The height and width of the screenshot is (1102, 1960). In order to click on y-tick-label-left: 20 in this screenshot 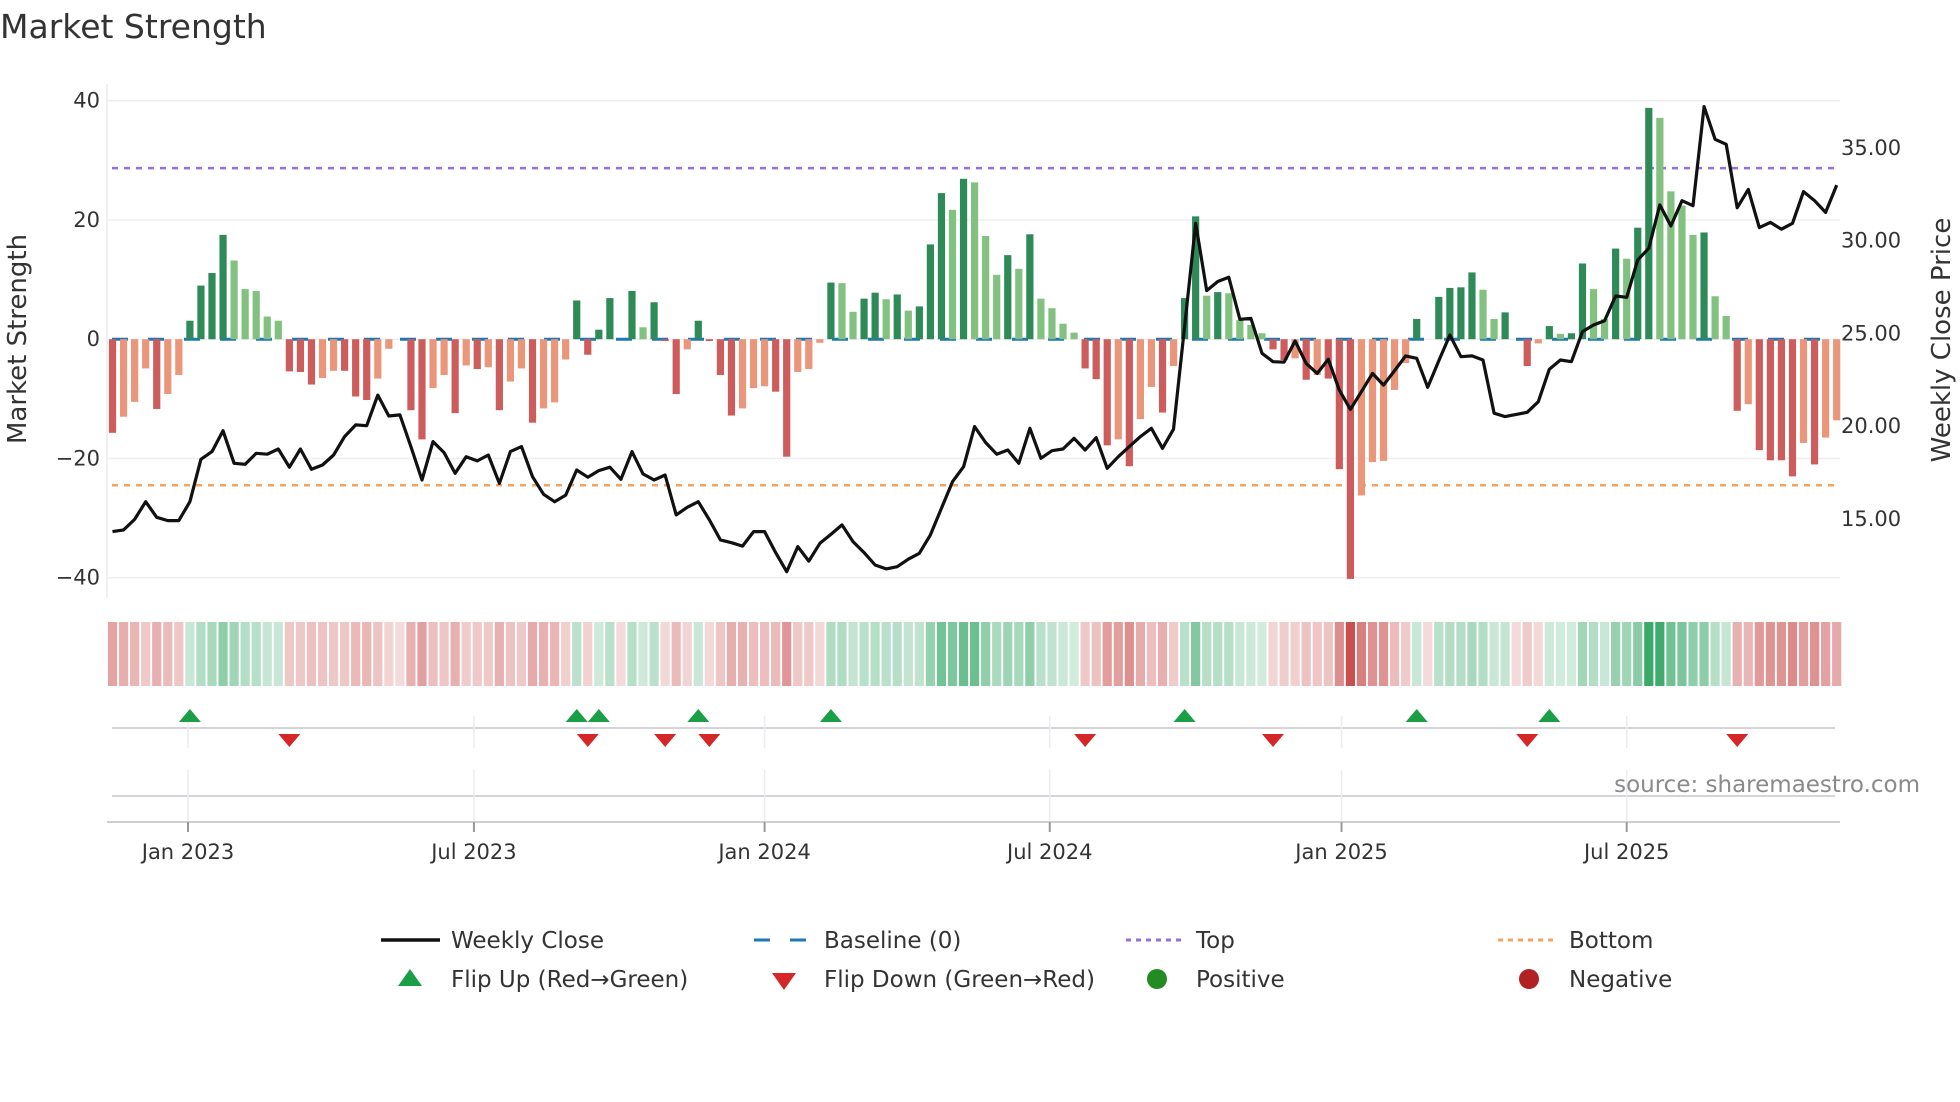, I will do `click(86, 220)`.